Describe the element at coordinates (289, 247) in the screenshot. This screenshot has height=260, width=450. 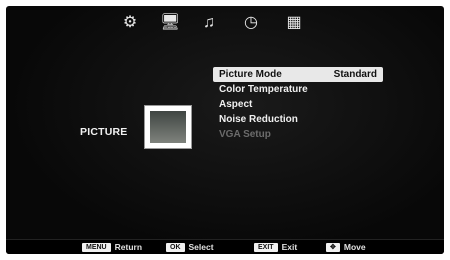
I see `hint-label: Exit` at that location.